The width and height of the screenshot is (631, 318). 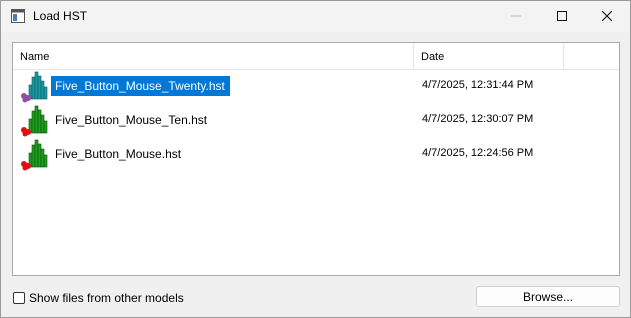 I want to click on file-name: Five_Button_Mouse_Twenty.hst, so click(x=140, y=86).